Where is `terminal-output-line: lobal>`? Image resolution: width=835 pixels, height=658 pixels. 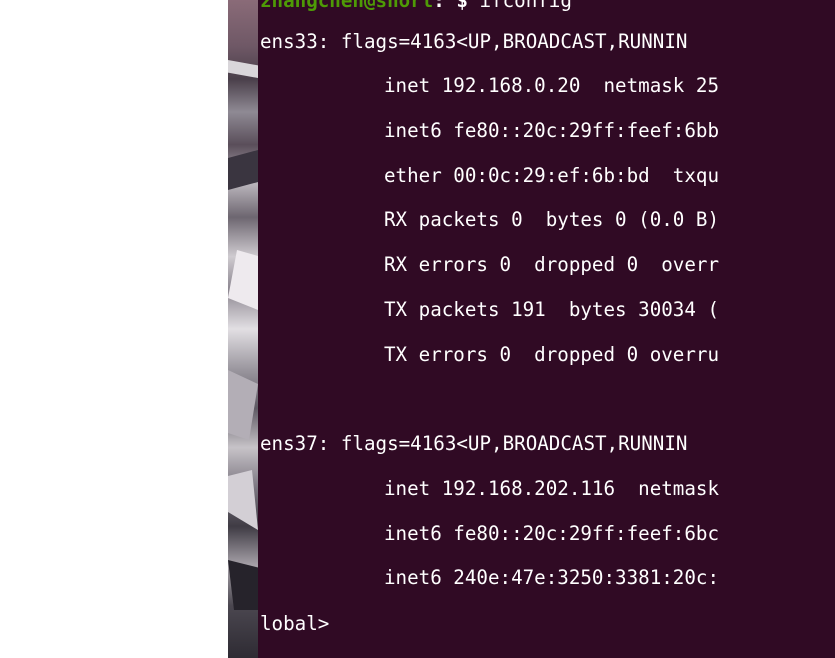
terminal-output-line: lobal> is located at coordinates (295, 623).